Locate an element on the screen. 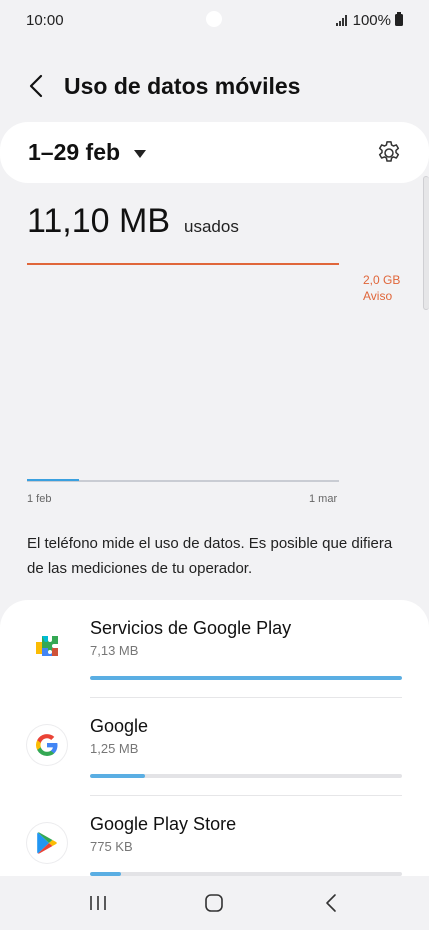 Image resolution: width=429 pixels, height=930 pixels. chevron-left-icon is located at coordinates (36, 86).